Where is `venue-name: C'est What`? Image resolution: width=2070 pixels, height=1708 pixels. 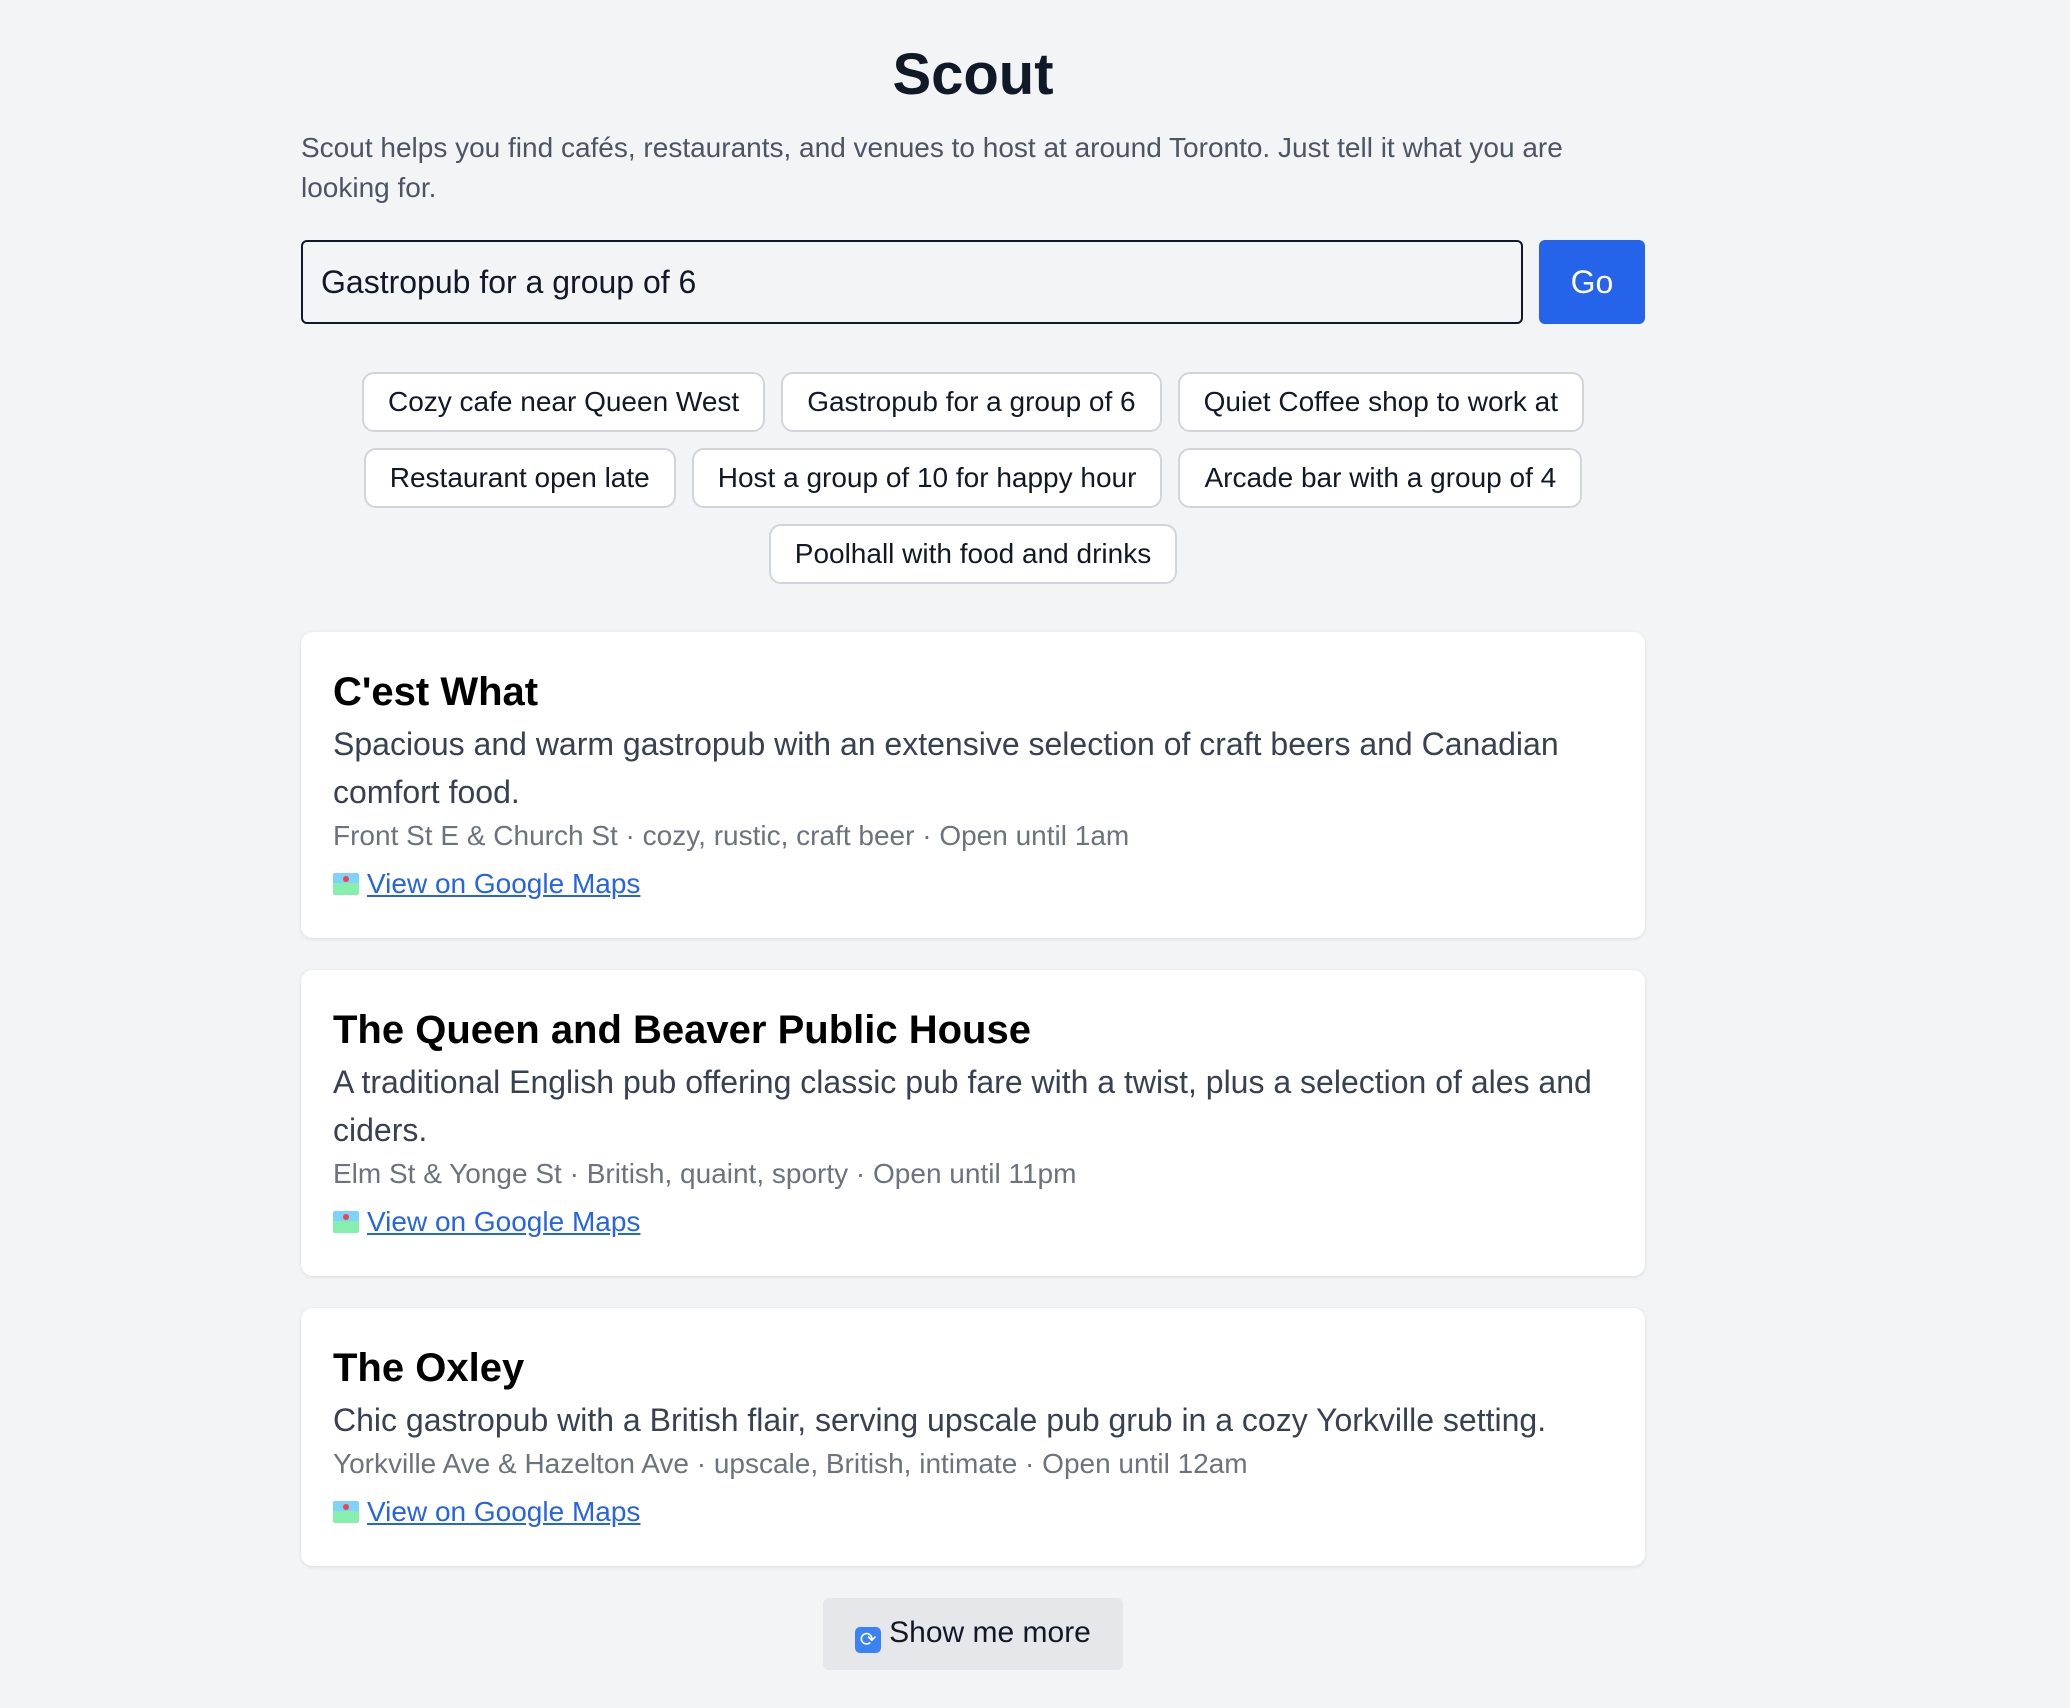 venue-name: C'est What is located at coordinates (436, 692).